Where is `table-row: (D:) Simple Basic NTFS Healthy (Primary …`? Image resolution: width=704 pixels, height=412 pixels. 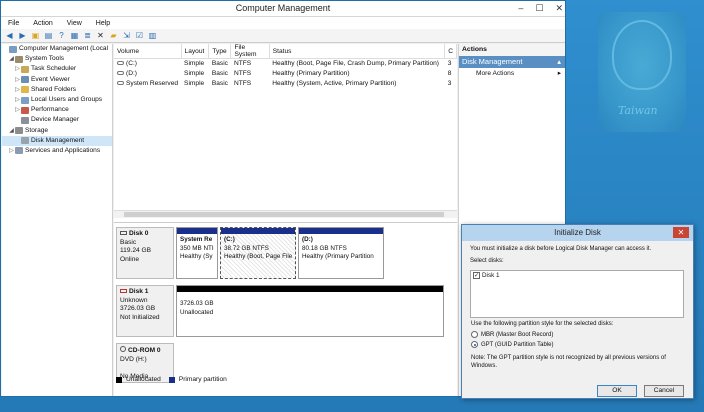
table-row: (D:) Simple Basic NTFS Healthy (Primary … is located at coordinates (285, 74).